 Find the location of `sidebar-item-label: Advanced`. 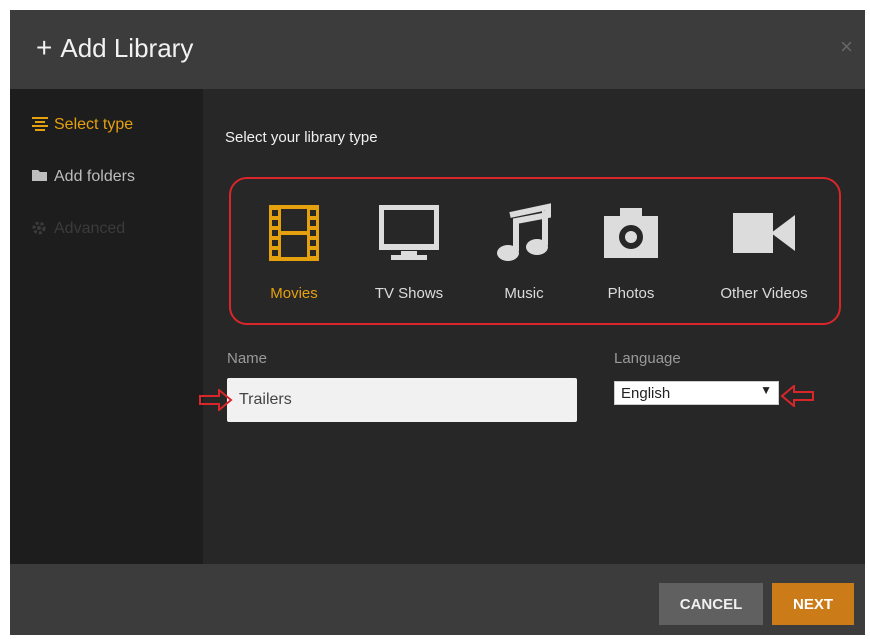

sidebar-item-label: Advanced is located at coordinates (90, 228).